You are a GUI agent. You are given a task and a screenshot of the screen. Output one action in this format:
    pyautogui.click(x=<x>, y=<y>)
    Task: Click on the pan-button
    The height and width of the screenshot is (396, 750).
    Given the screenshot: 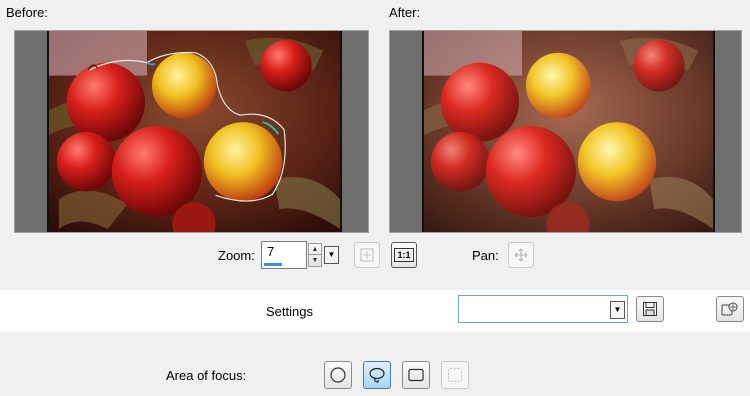 What is the action you would take?
    pyautogui.click(x=521, y=255)
    